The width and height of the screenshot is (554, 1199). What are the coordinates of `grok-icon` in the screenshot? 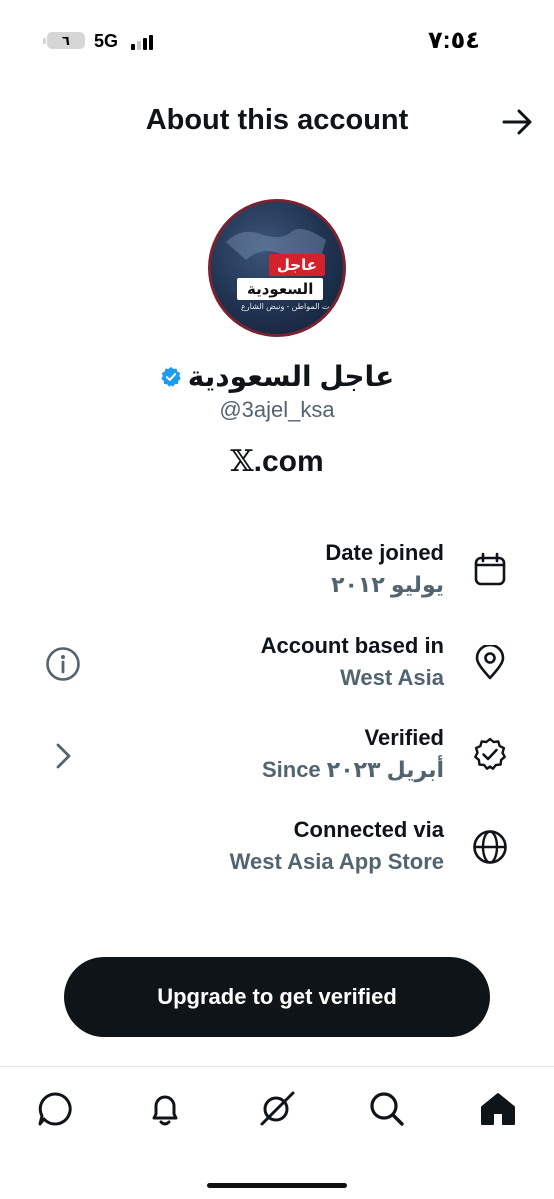 It's located at (277, 1109).